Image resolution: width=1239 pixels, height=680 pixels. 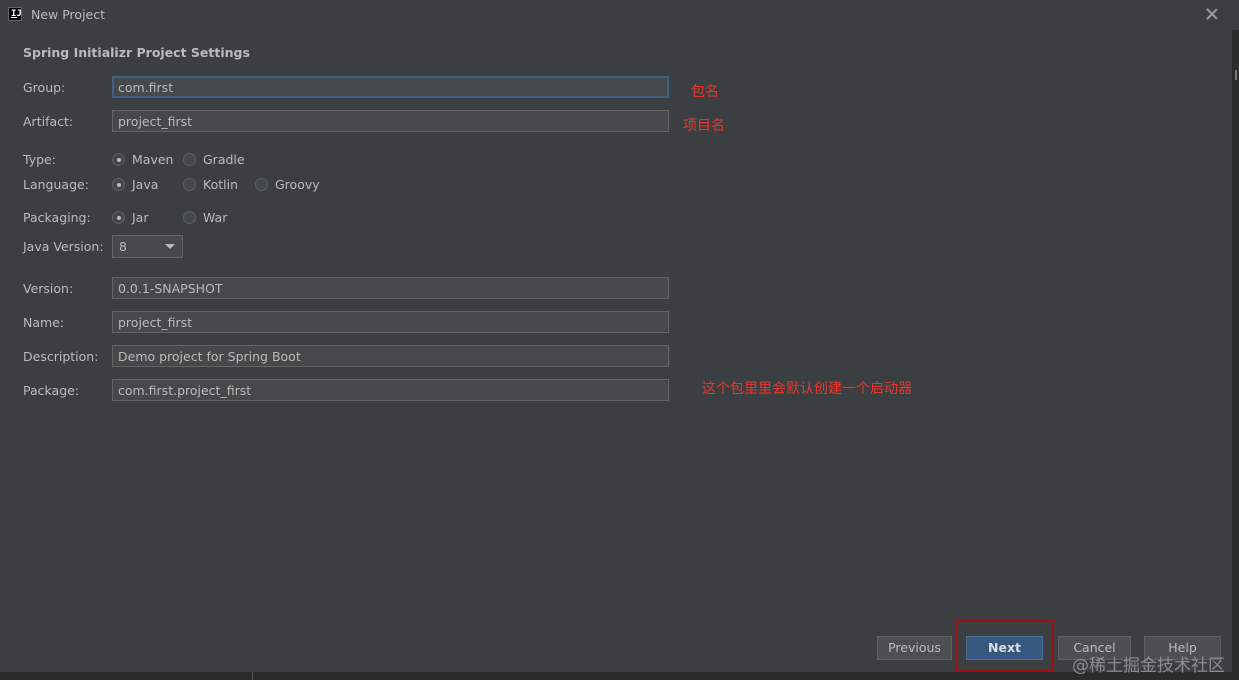 What do you see at coordinates (170, 246) in the screenshot?
I see `chevron-down-icon` at bounding box center [170, 246].